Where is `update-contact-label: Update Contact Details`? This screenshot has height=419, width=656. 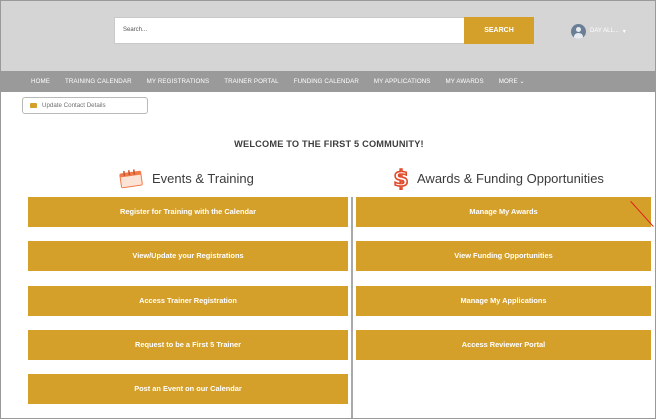 update-contact-label: Update Contact Details is located at coordinates (74, 105).